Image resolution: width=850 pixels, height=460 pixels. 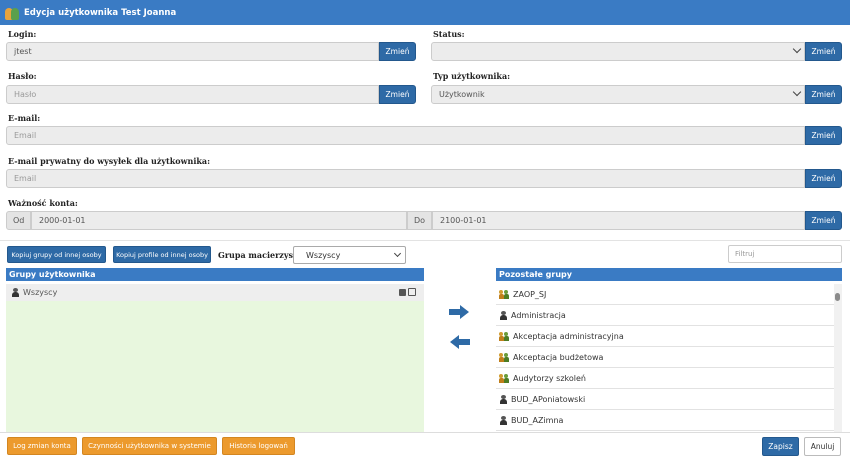 I want to click on cancel-button: Anuluj, so click(x=822, y=446).